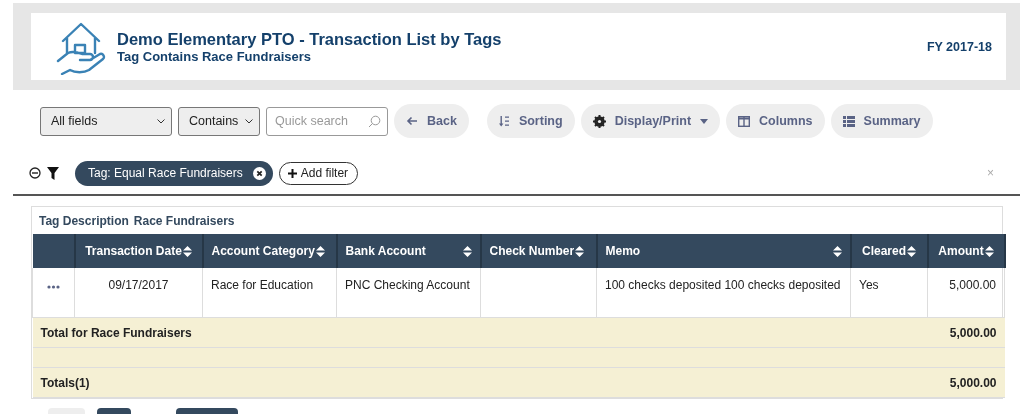 This screenshot has height=415, width=1024. Describe the element at coordinates (775, 121) in the screenshot. I see `columns-button: Columns` at that location.